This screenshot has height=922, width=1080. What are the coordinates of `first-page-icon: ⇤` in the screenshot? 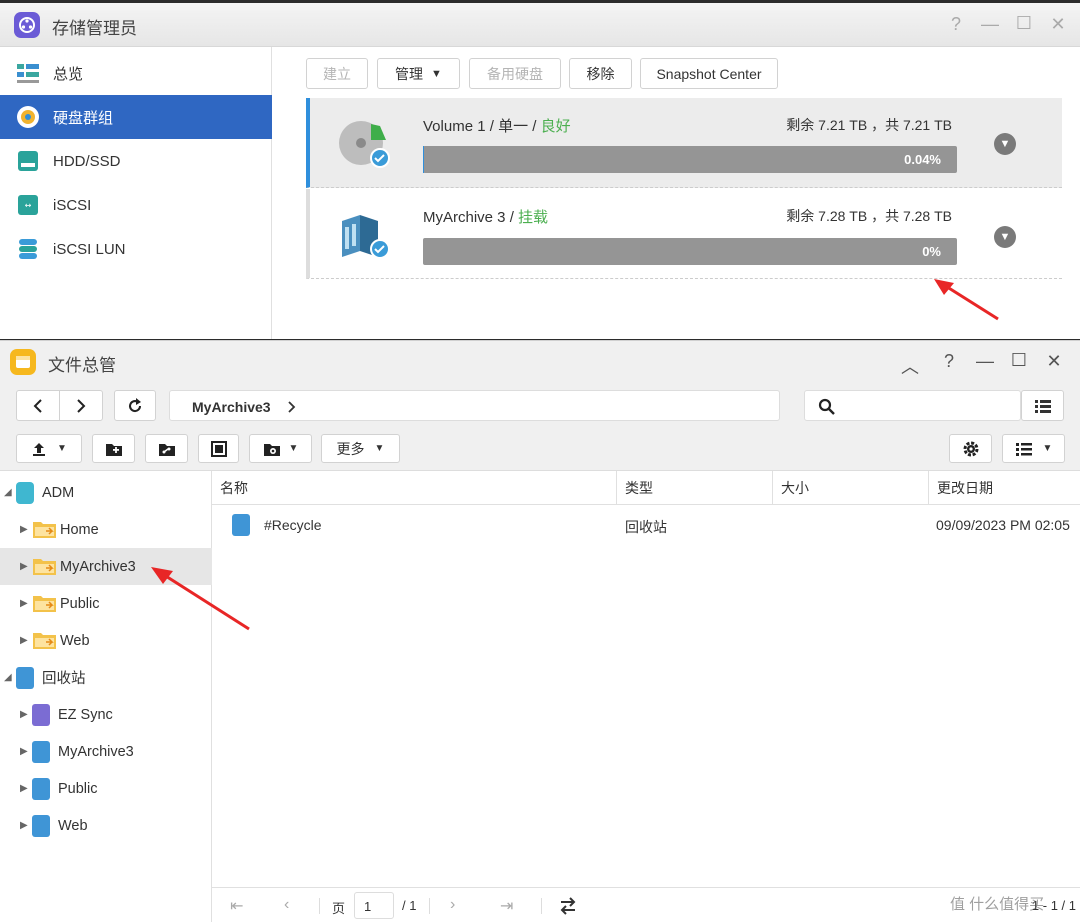 It's located at (236, 906).